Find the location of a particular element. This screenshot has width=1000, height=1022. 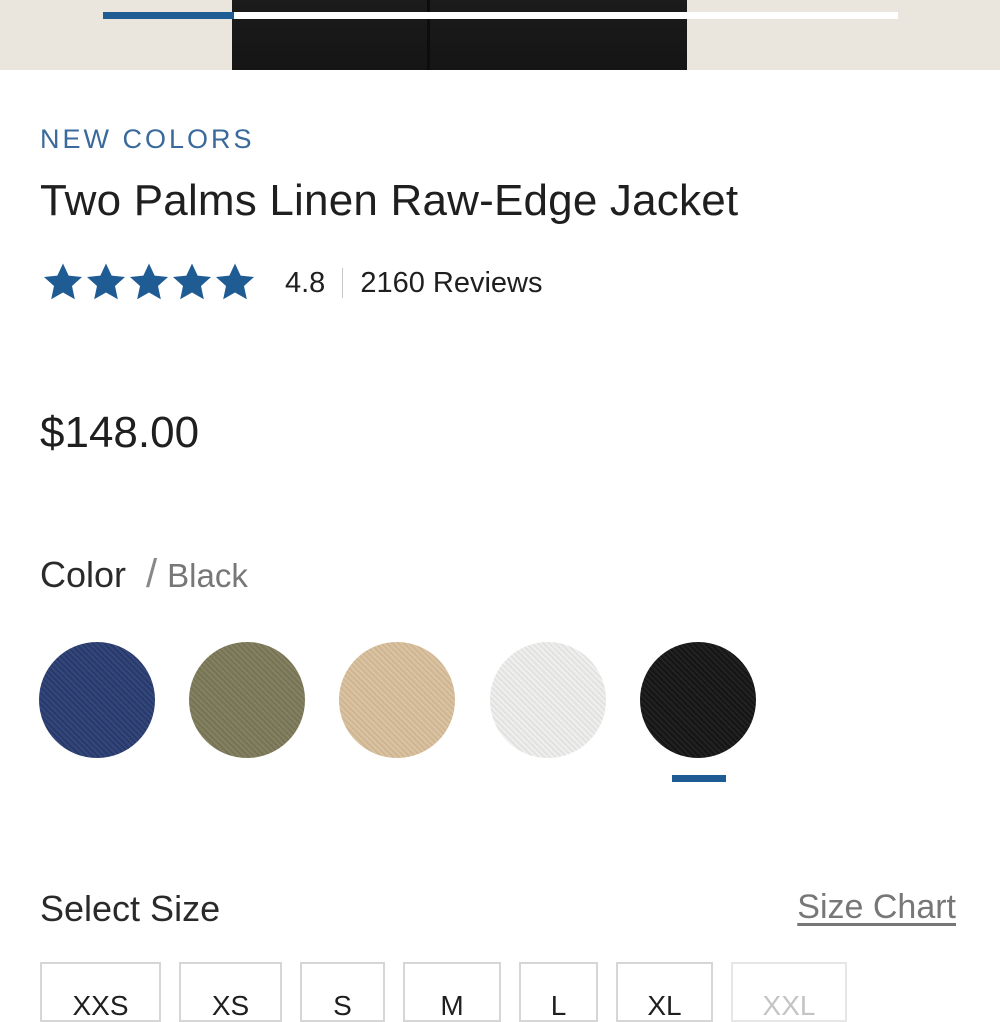

swatch-sand is located at coordinates (397, 700).